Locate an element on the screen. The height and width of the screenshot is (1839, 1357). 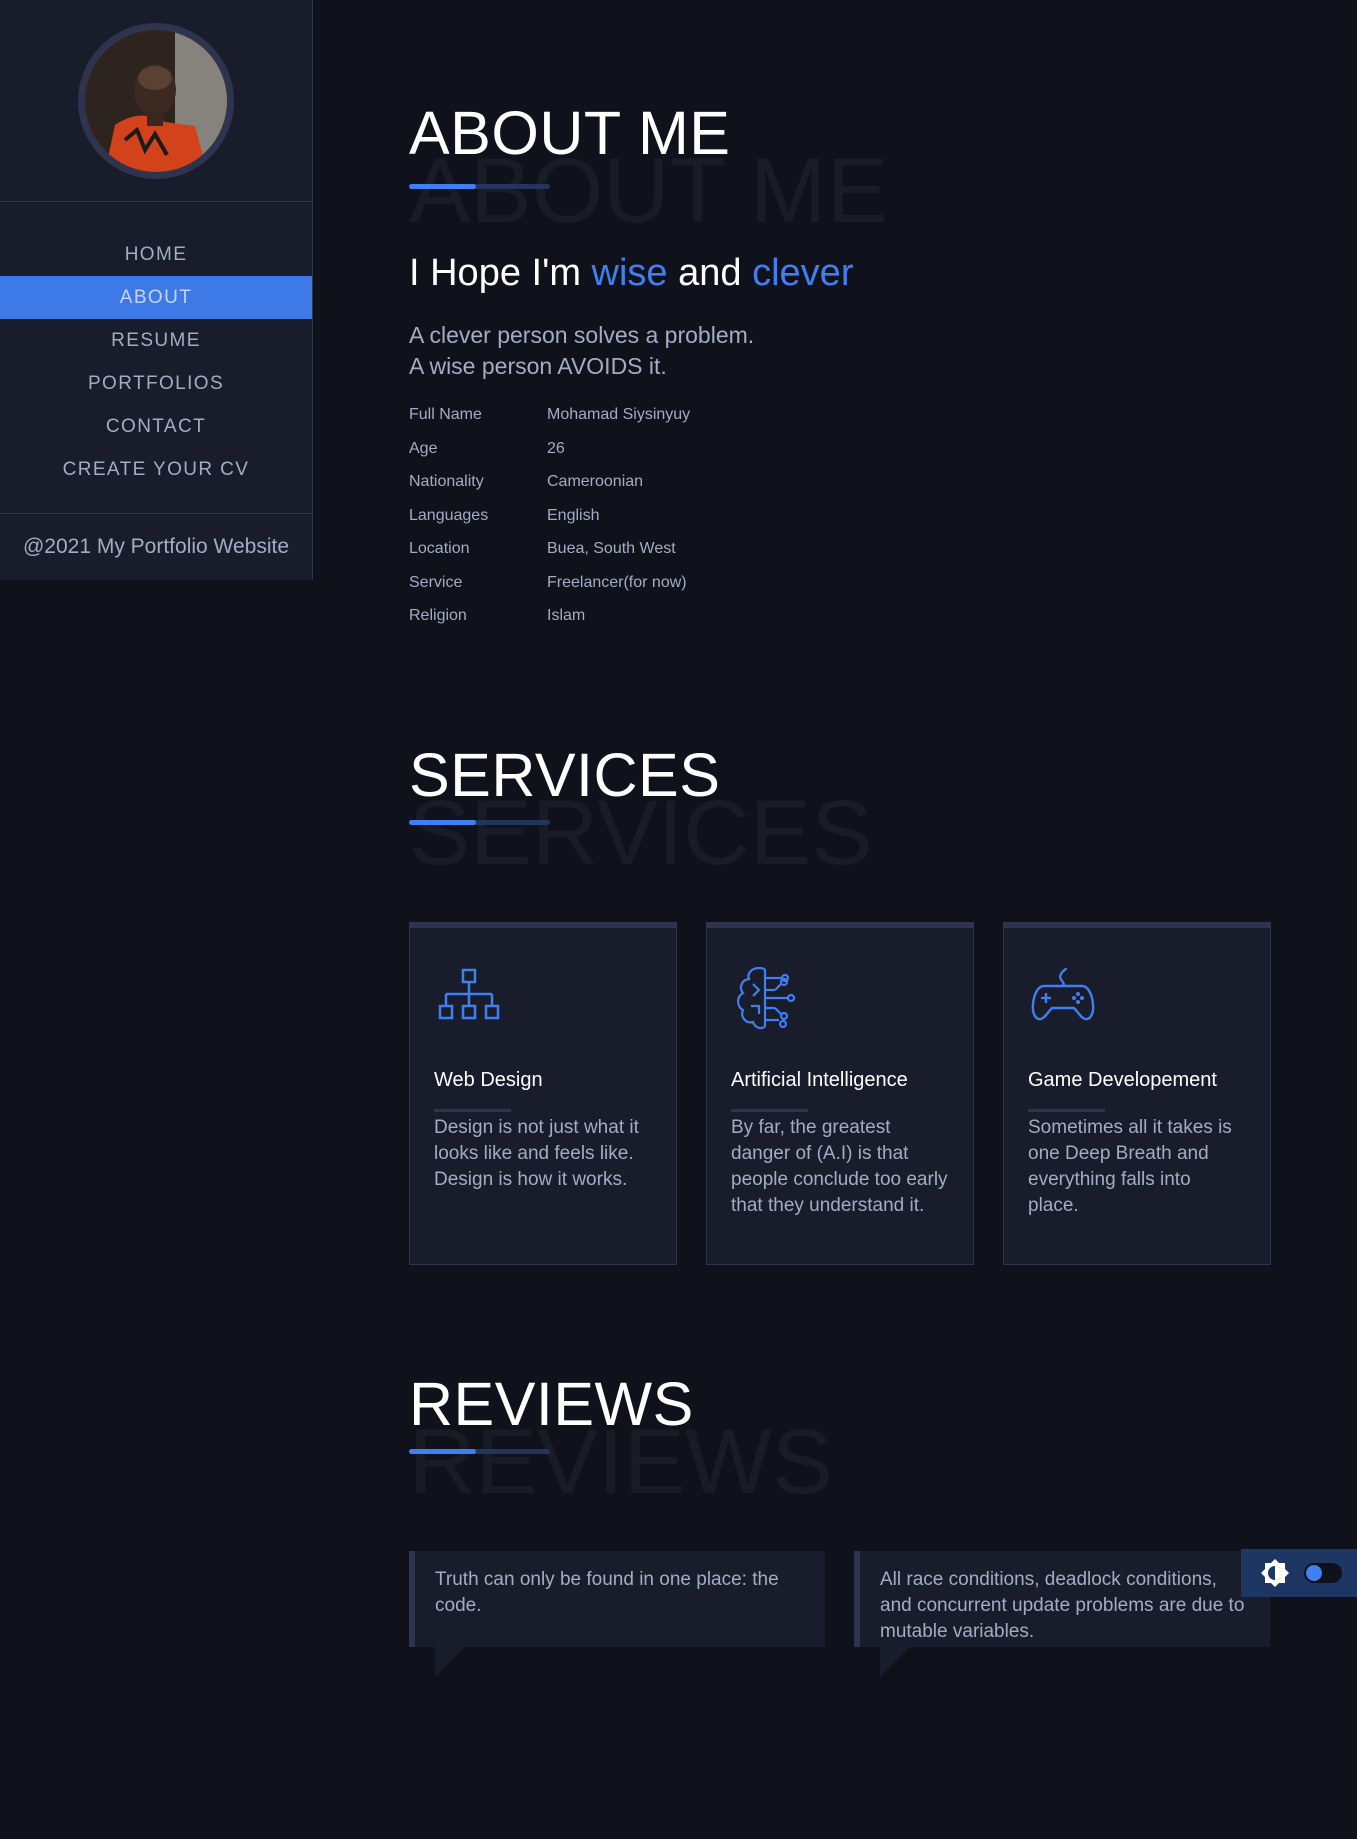
hope-heading: I Hope I'm wise and clever is located at coordinates (631, 273).